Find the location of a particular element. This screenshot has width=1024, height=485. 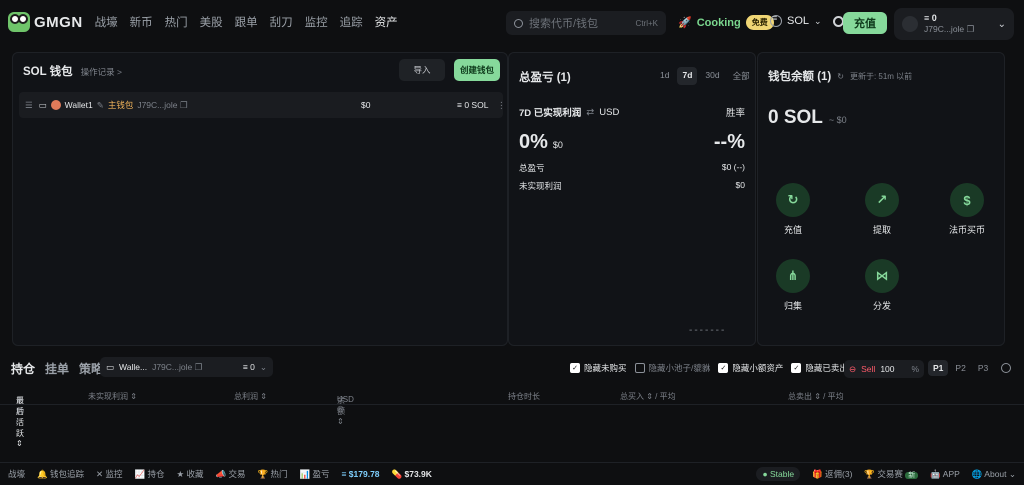

search-bar: 搜索代币/钱包 Ctrl+K is located at coordinates (586, 23).